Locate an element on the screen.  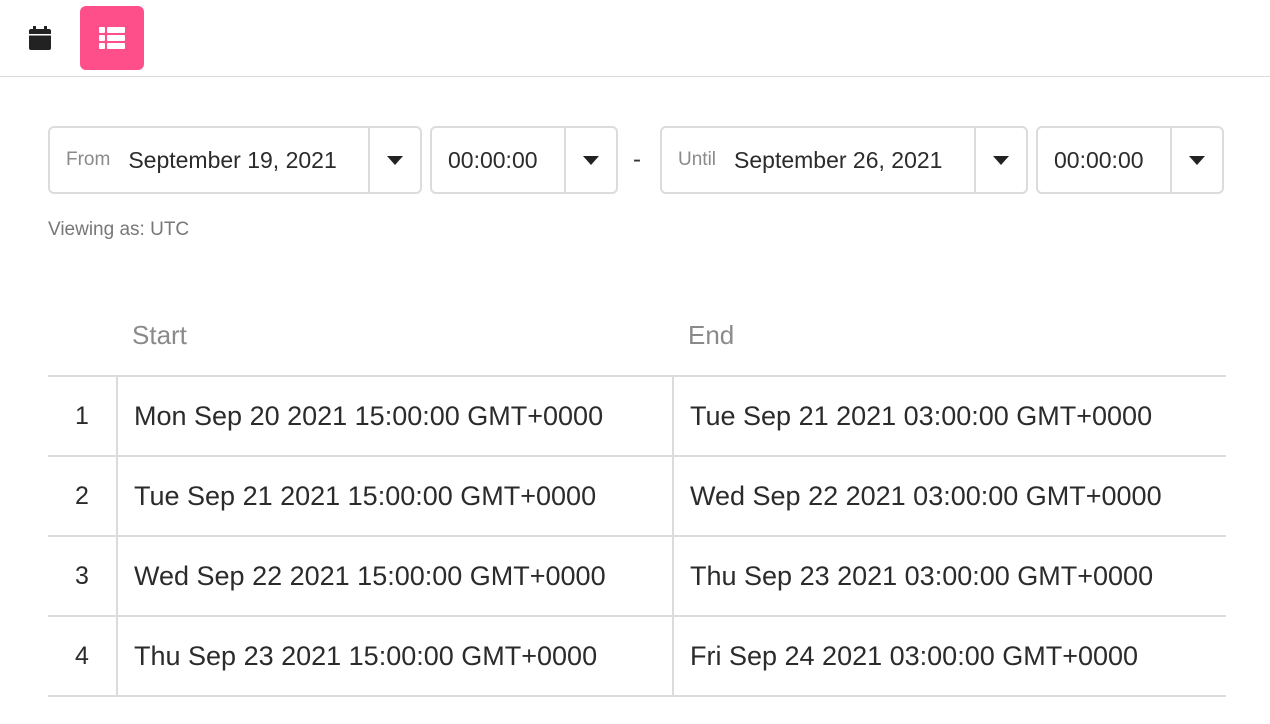
from-date-dropdown is located at coordinates (394, 160).